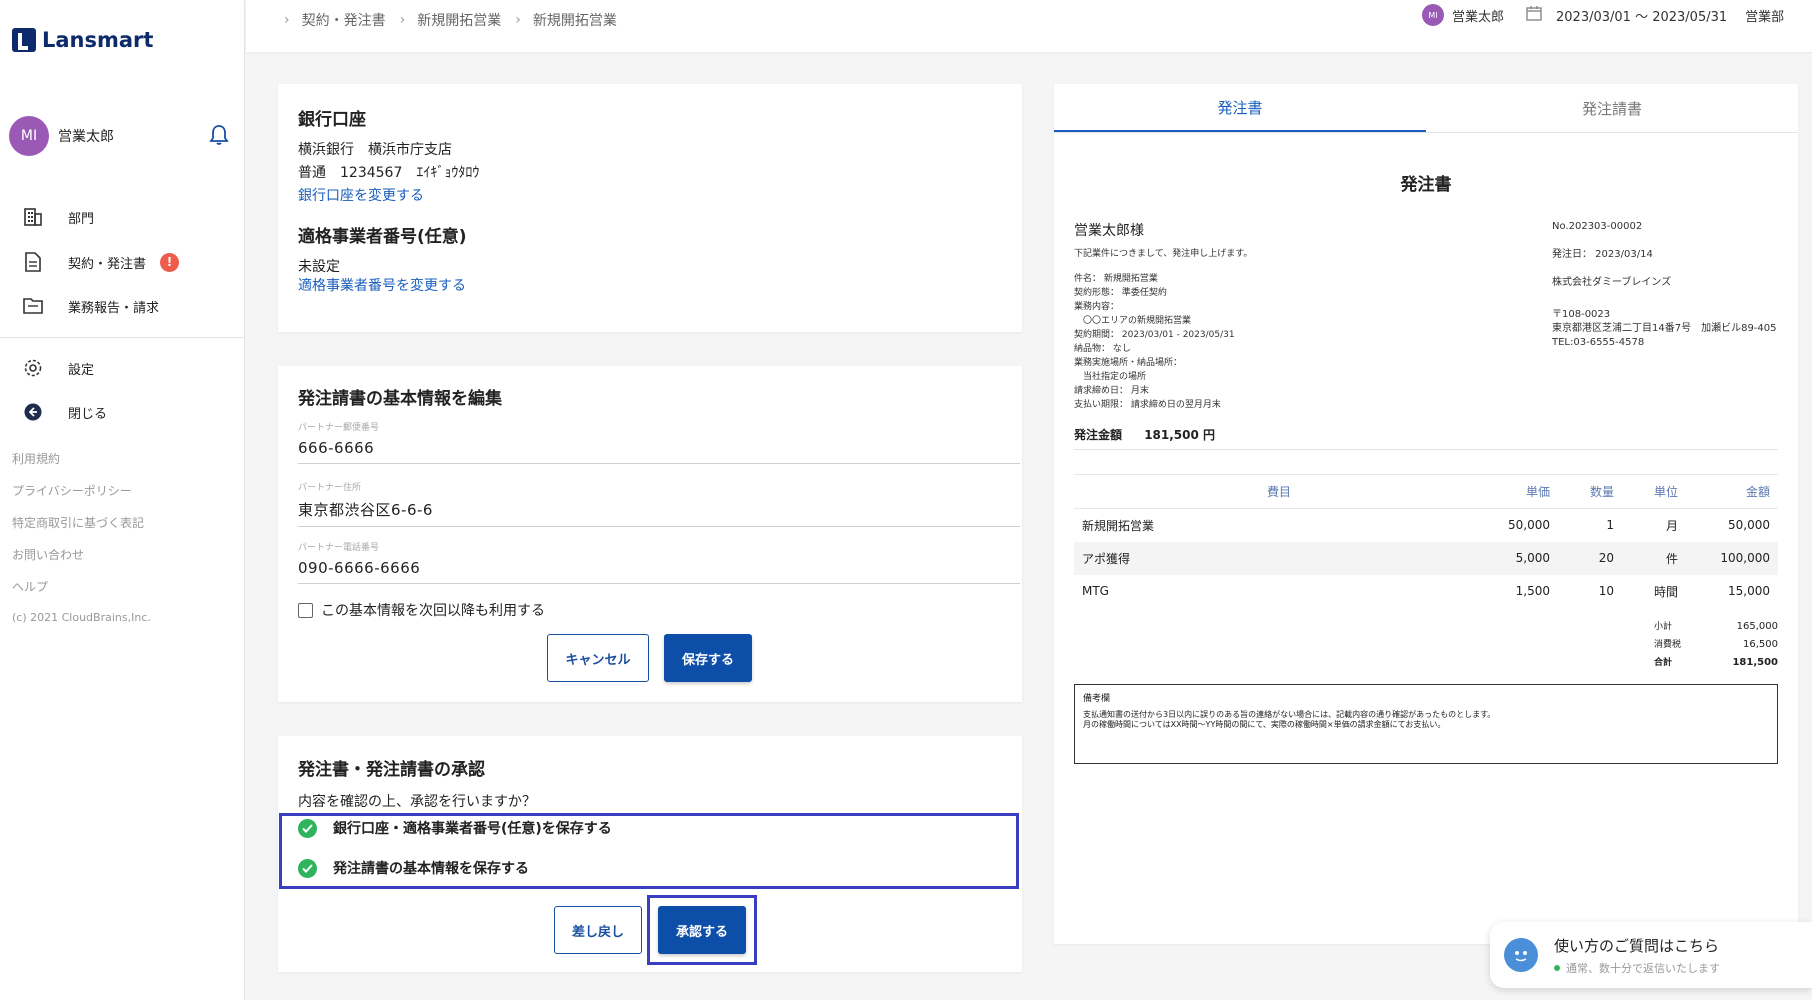 This screenshot has width=1812, height=1000. What do you see at coordinates (659, 571) in the screenshot?
I see `phone-input: 090-6666-6666` at bounding box center [659, 571].